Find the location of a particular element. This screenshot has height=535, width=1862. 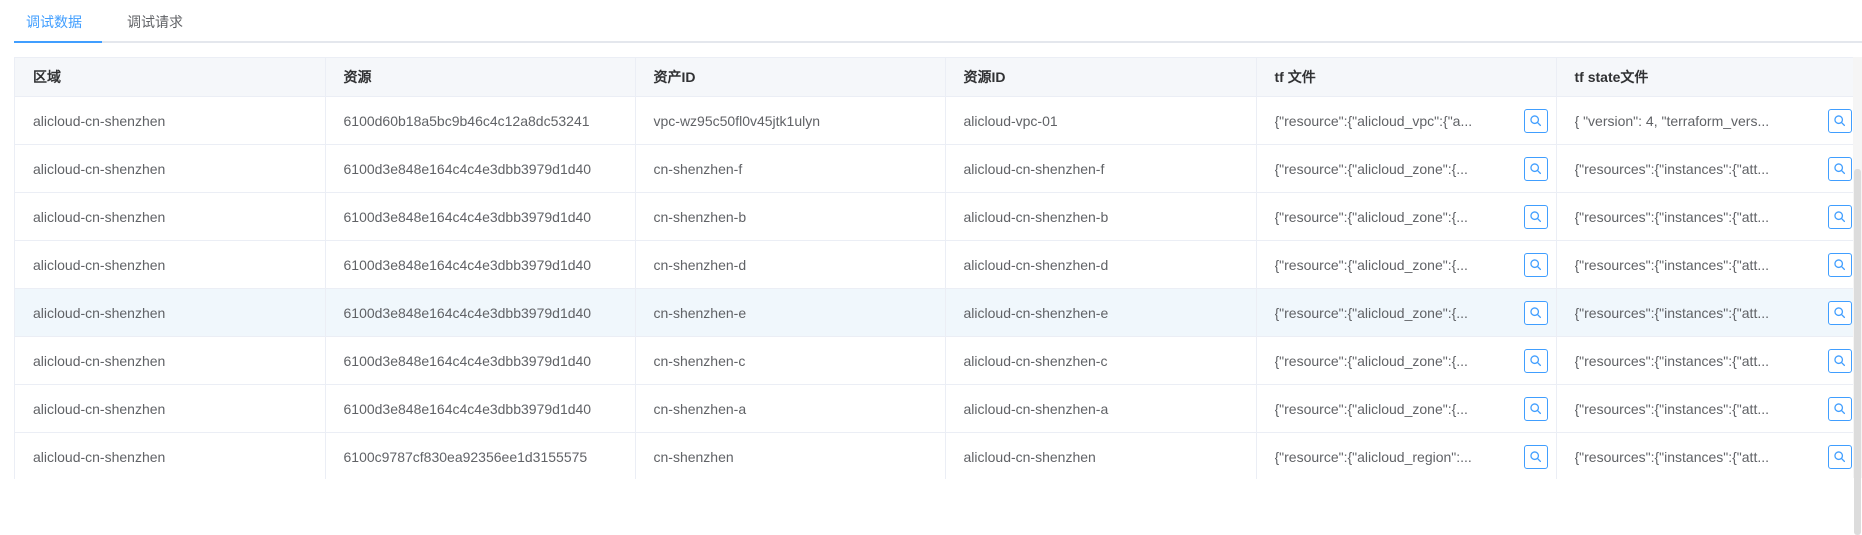

cell-resource-id: alicloud-cn-shenzhen is located at coordinates (1101, 455).